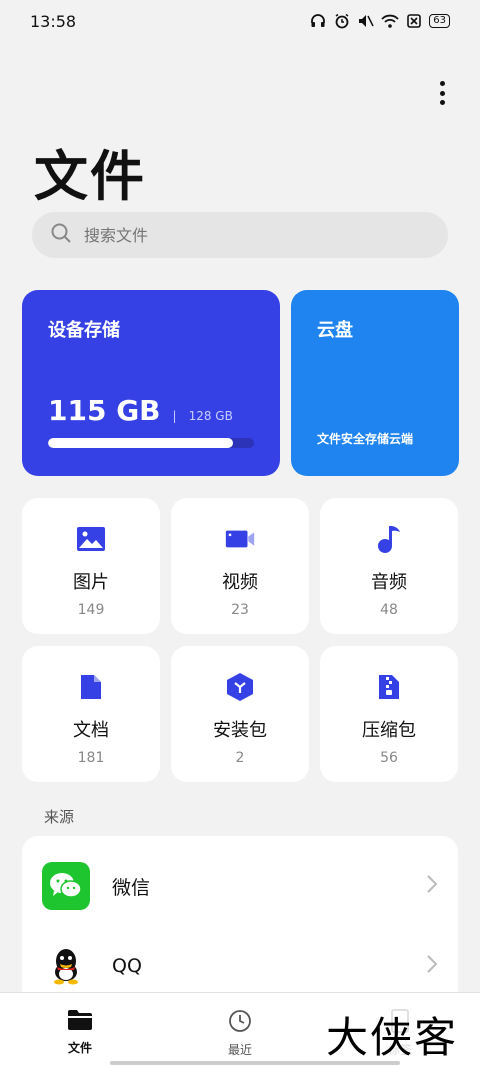  I want to click on clock-icon, so click(240, 1023).